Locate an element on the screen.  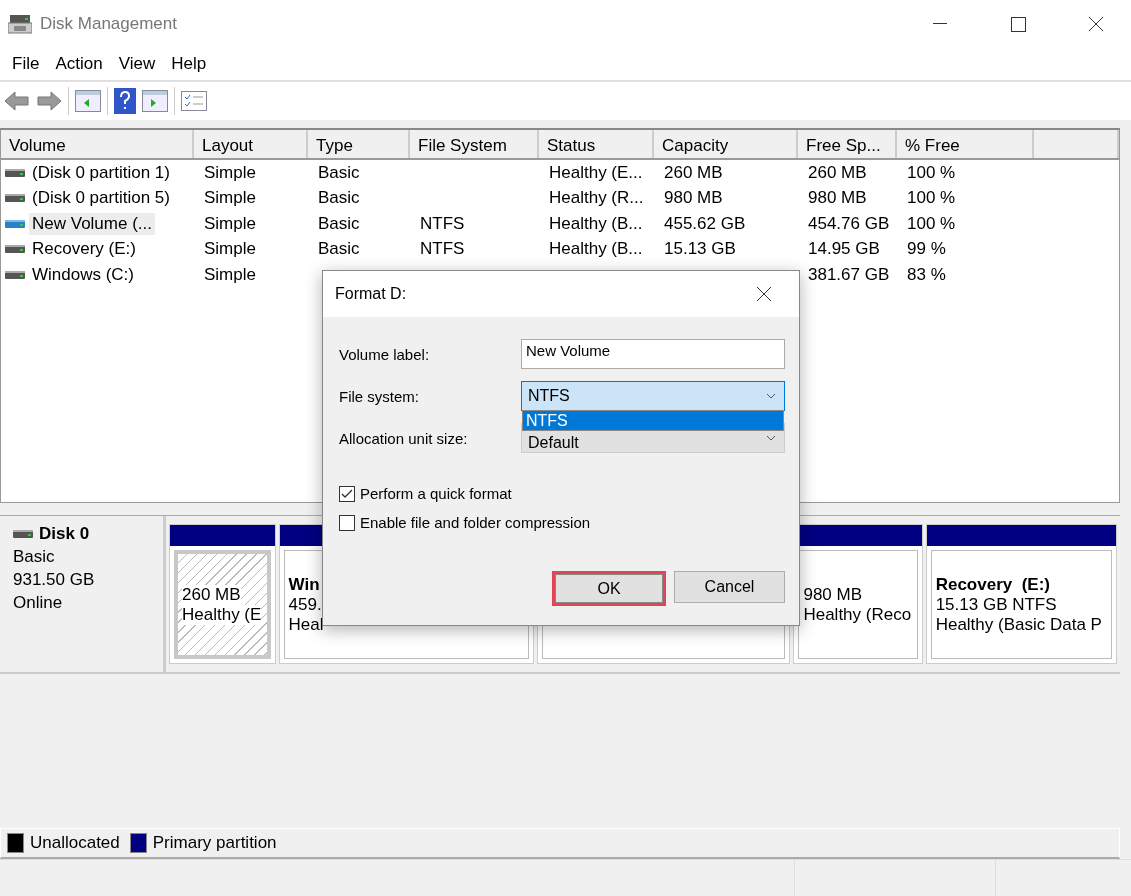
partition-info: 260 MB is located at coordinates (211, 594).